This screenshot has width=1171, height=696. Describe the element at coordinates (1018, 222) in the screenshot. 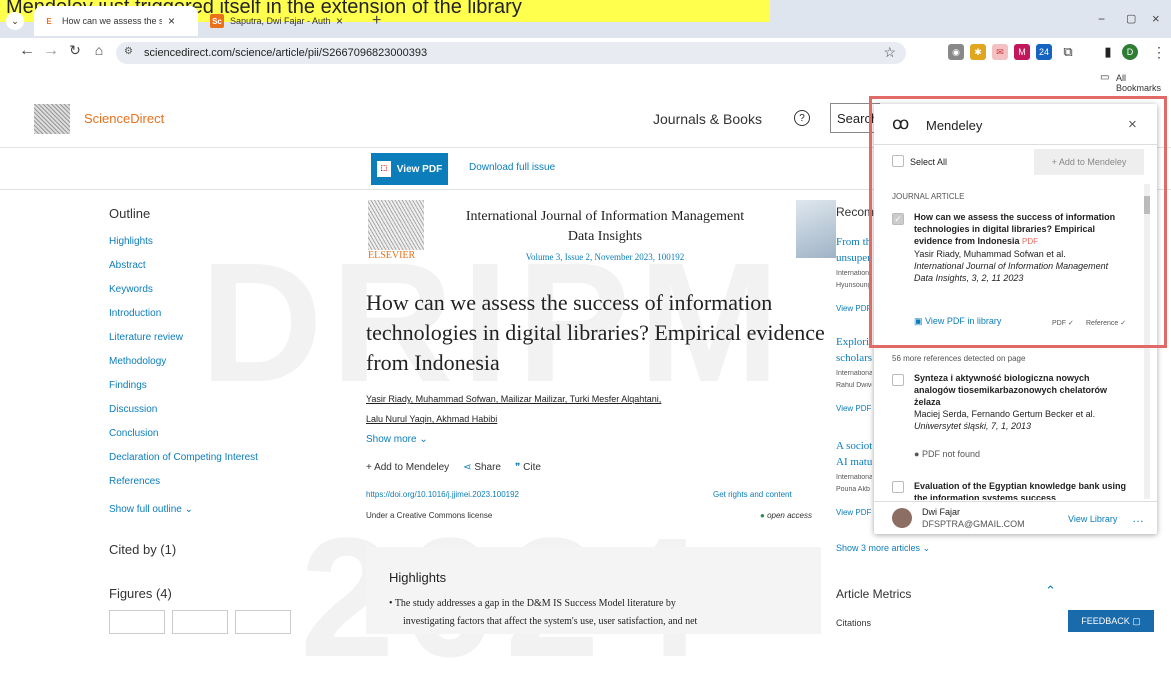

I see `annotation-red-box` at that location.